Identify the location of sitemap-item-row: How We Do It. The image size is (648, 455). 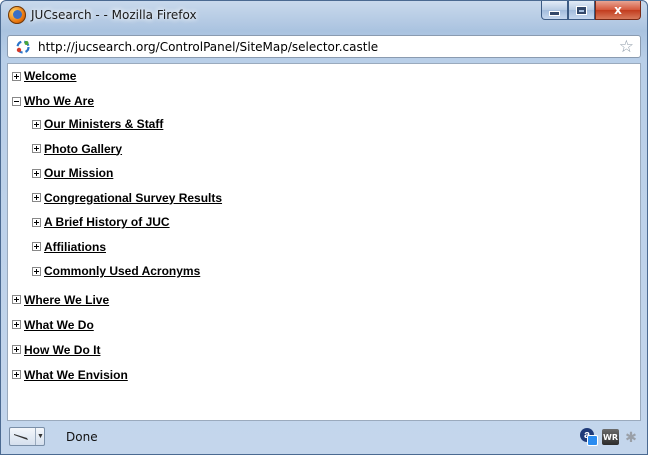
(56, 350).